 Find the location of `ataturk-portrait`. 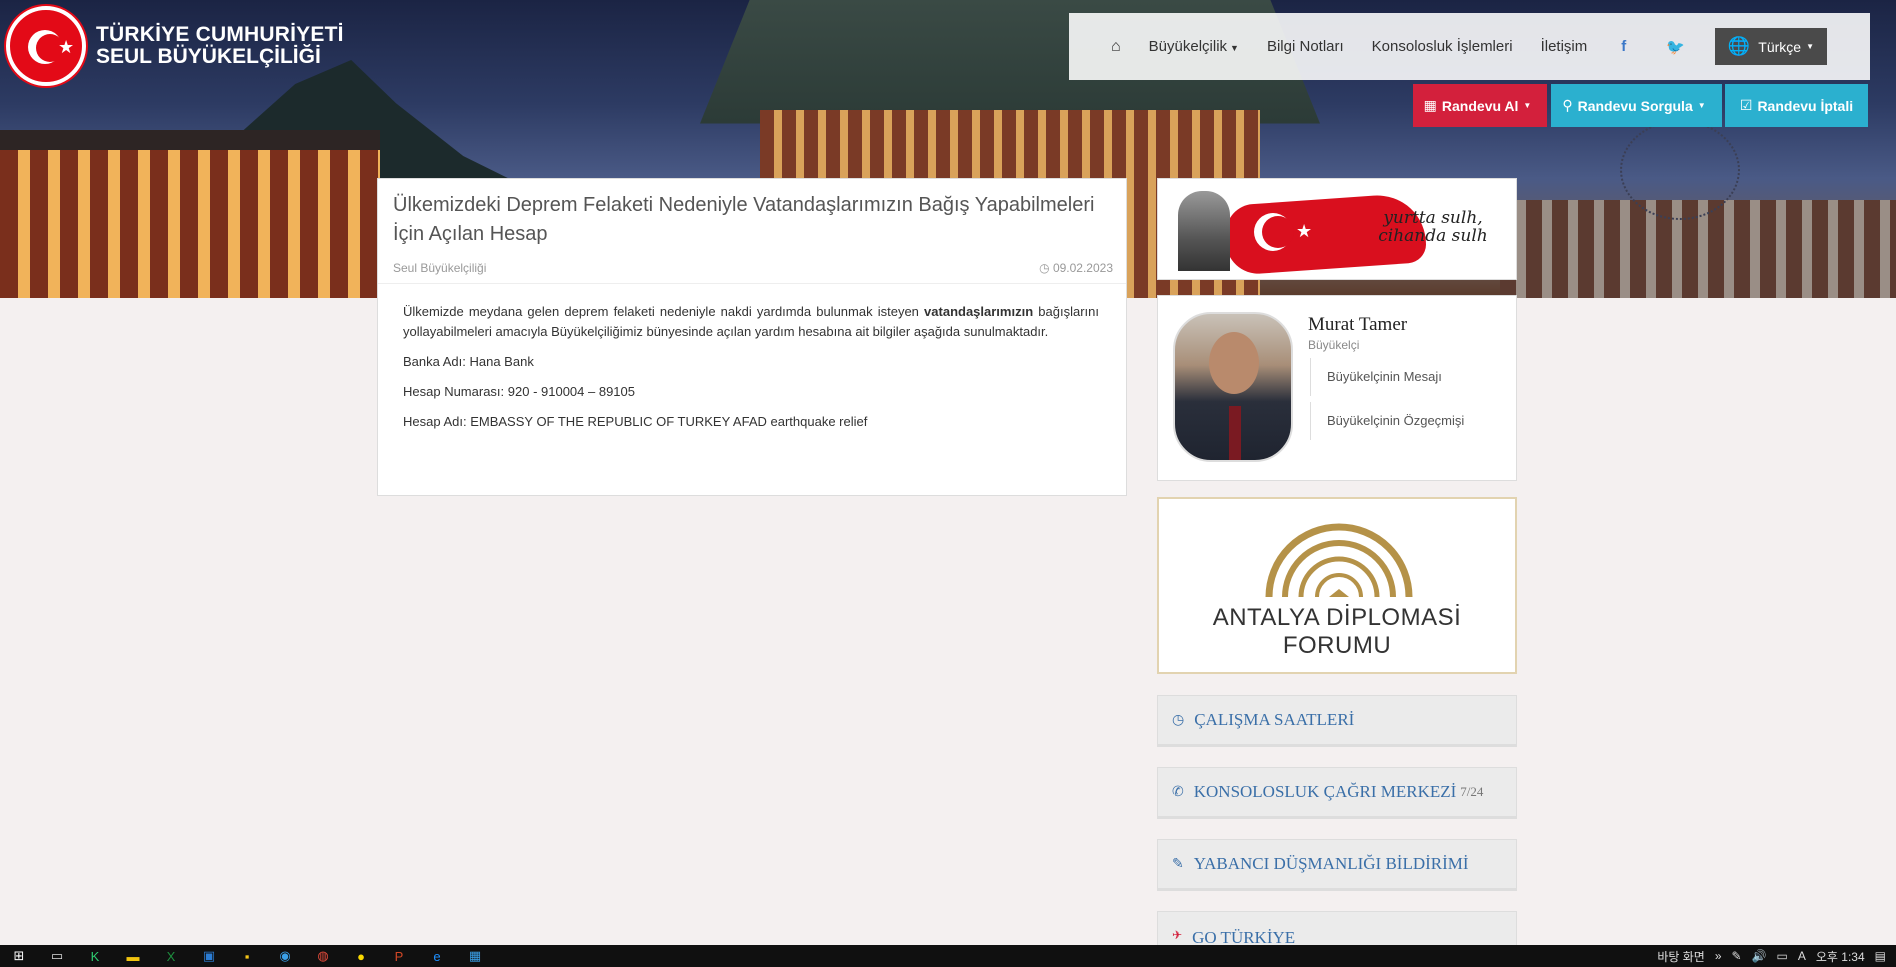

ataturk-portrait is located at coordinates (1204, 231).